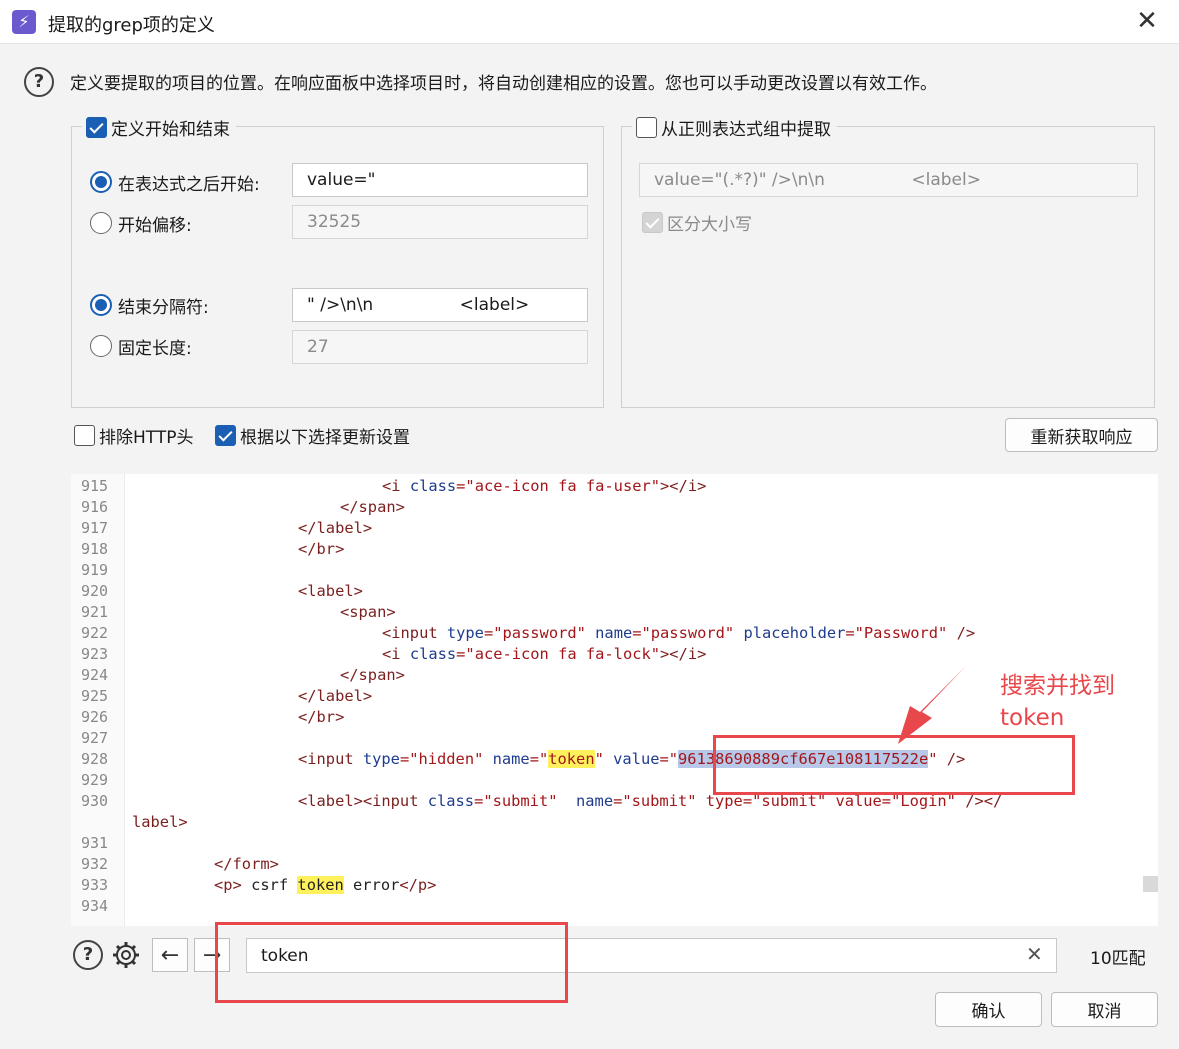 The height and width of the screenshot is (1049, 1179). I want to click on line-number: 919, so click(95, 570).